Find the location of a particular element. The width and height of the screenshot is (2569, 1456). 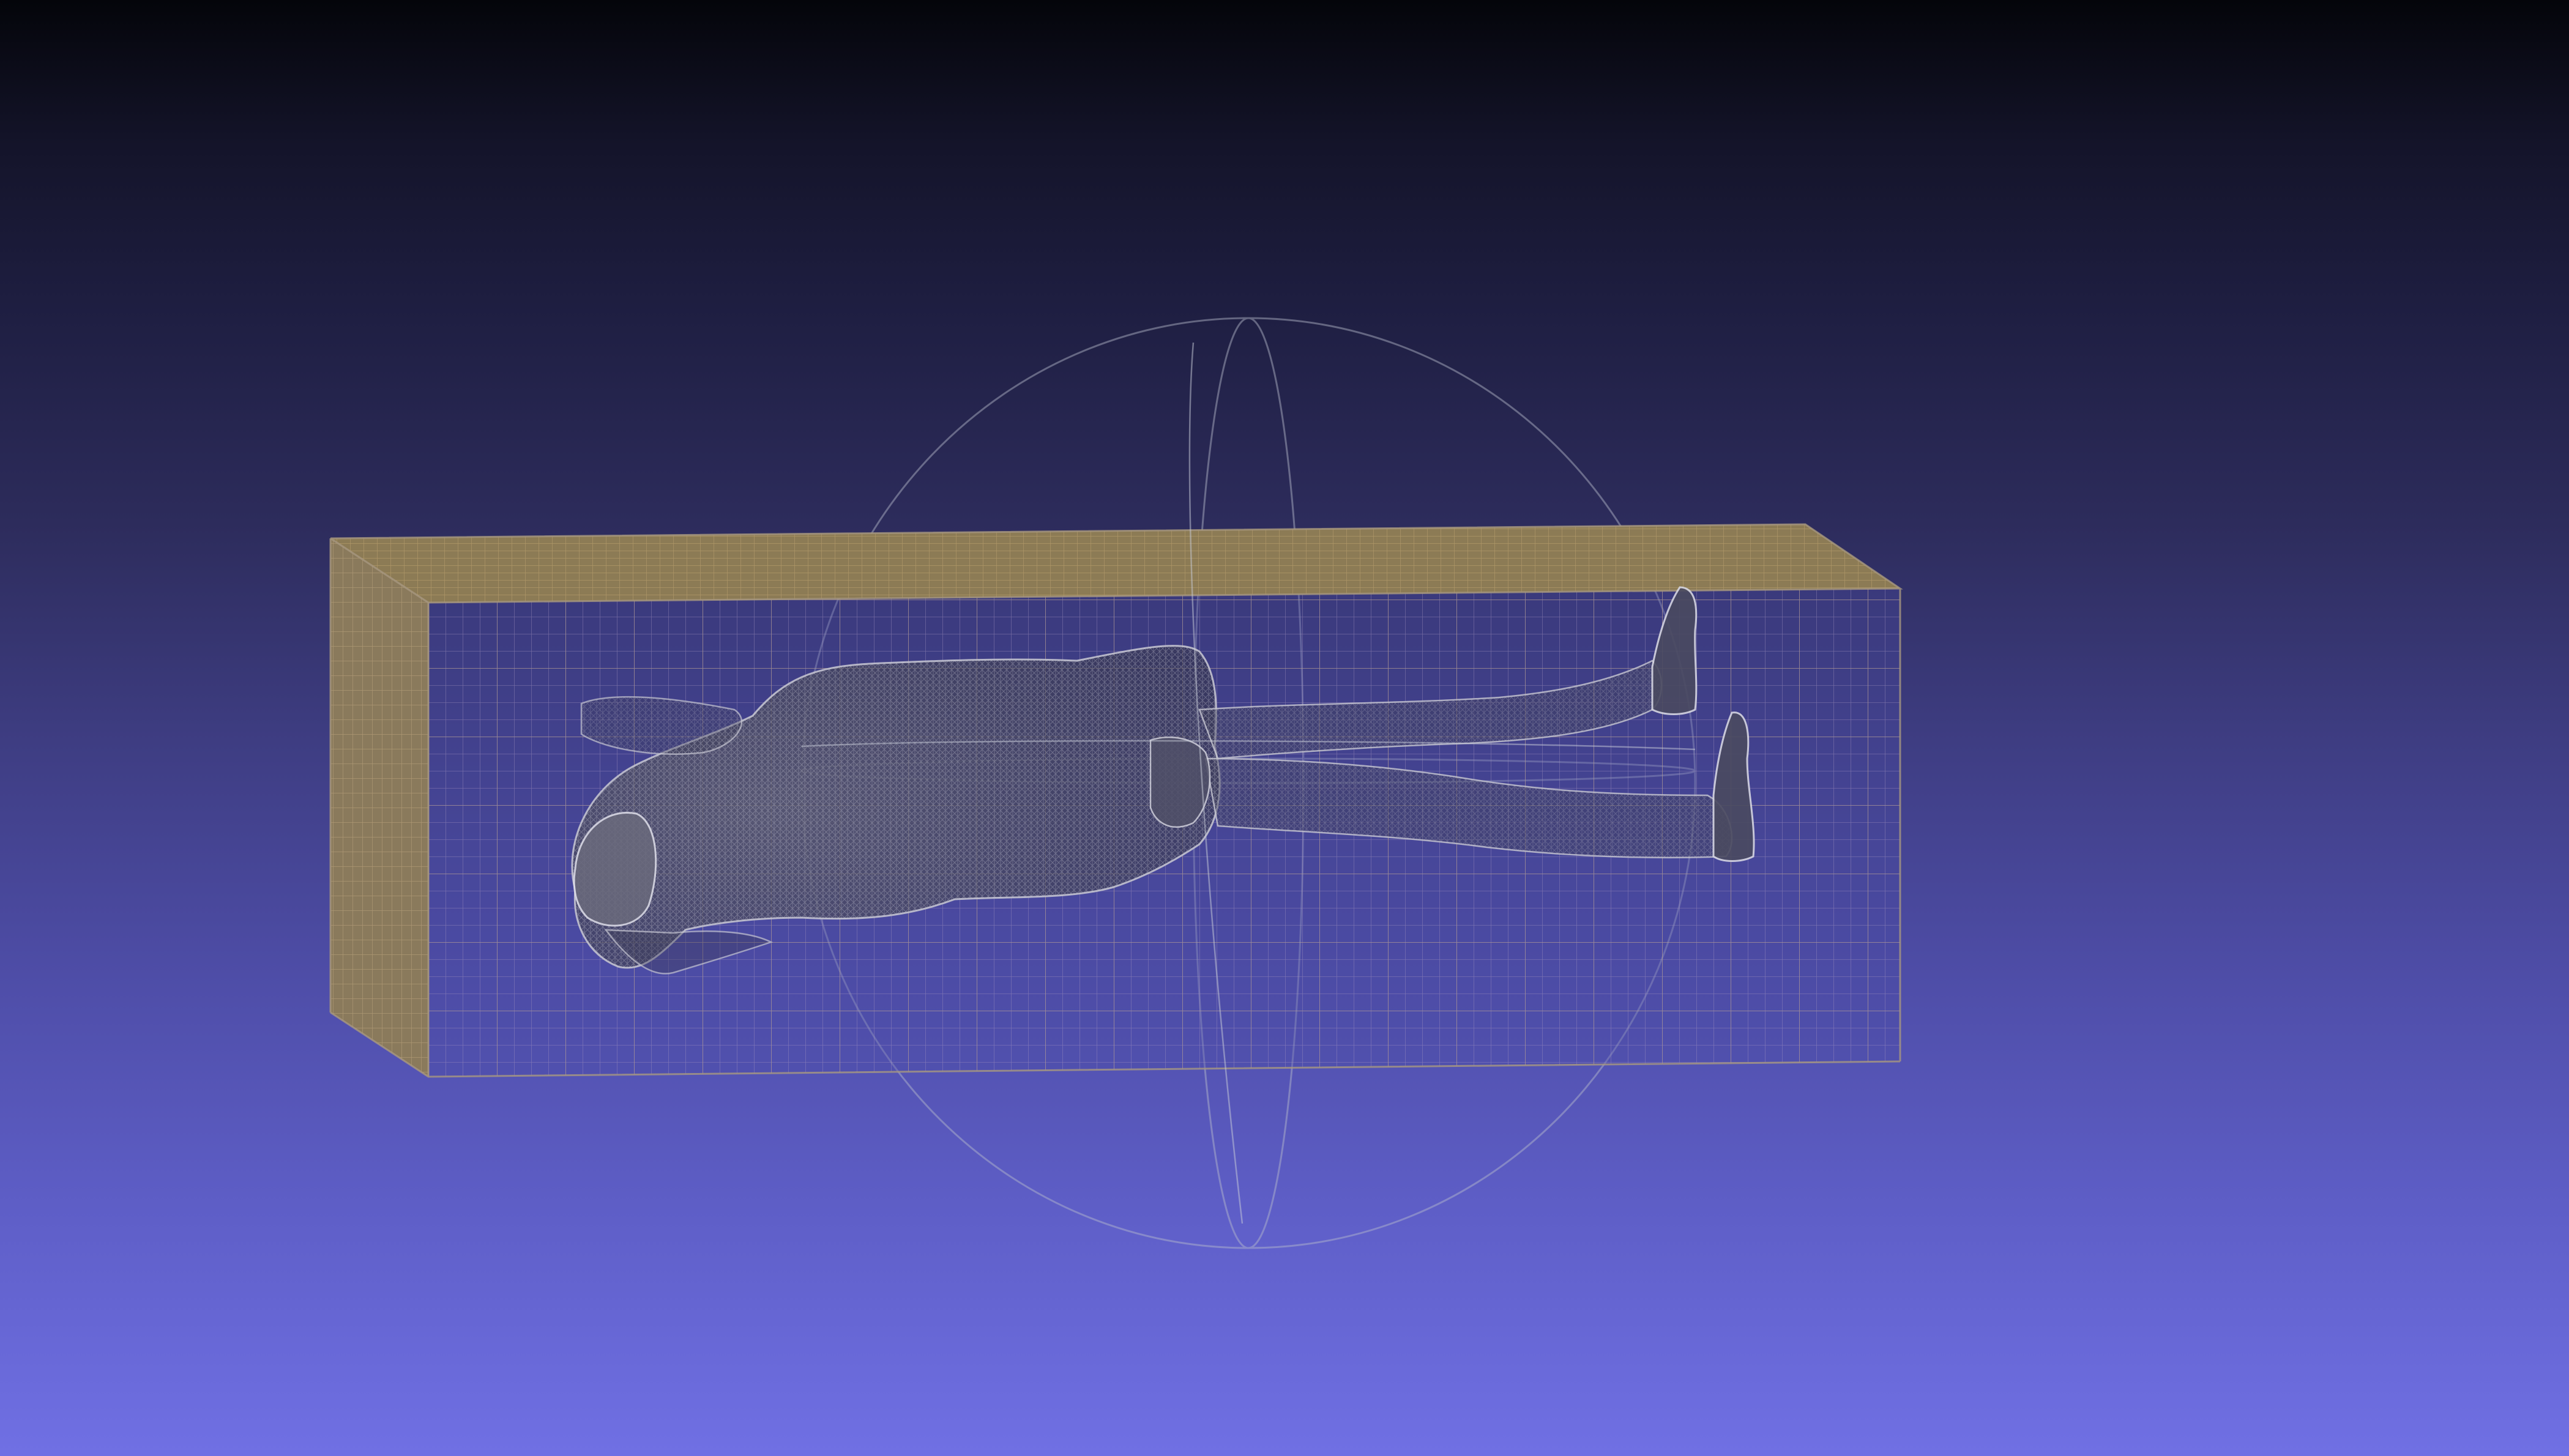

mesh-pelvis is located at coordinates (1180, 782).